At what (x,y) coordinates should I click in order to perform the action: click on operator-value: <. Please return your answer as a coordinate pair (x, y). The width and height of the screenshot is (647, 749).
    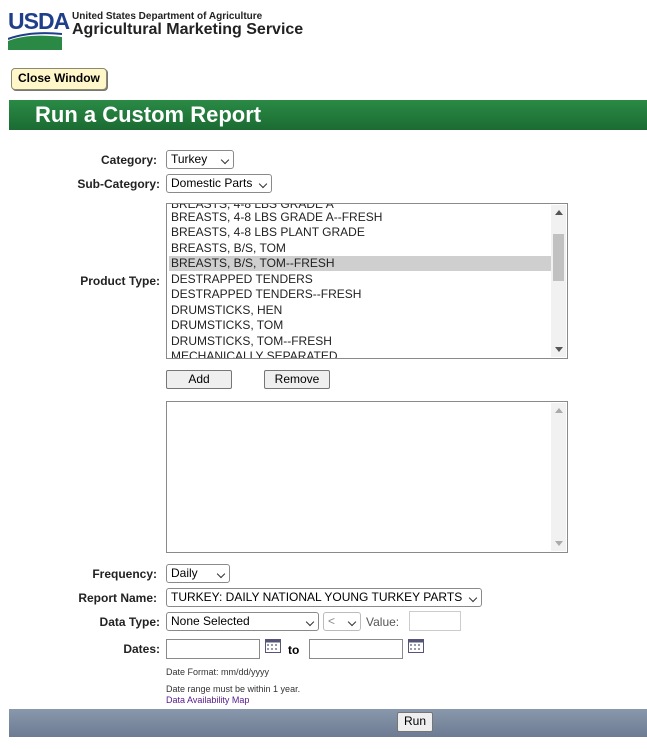
    Looking at the image, I should click on (332, 621).